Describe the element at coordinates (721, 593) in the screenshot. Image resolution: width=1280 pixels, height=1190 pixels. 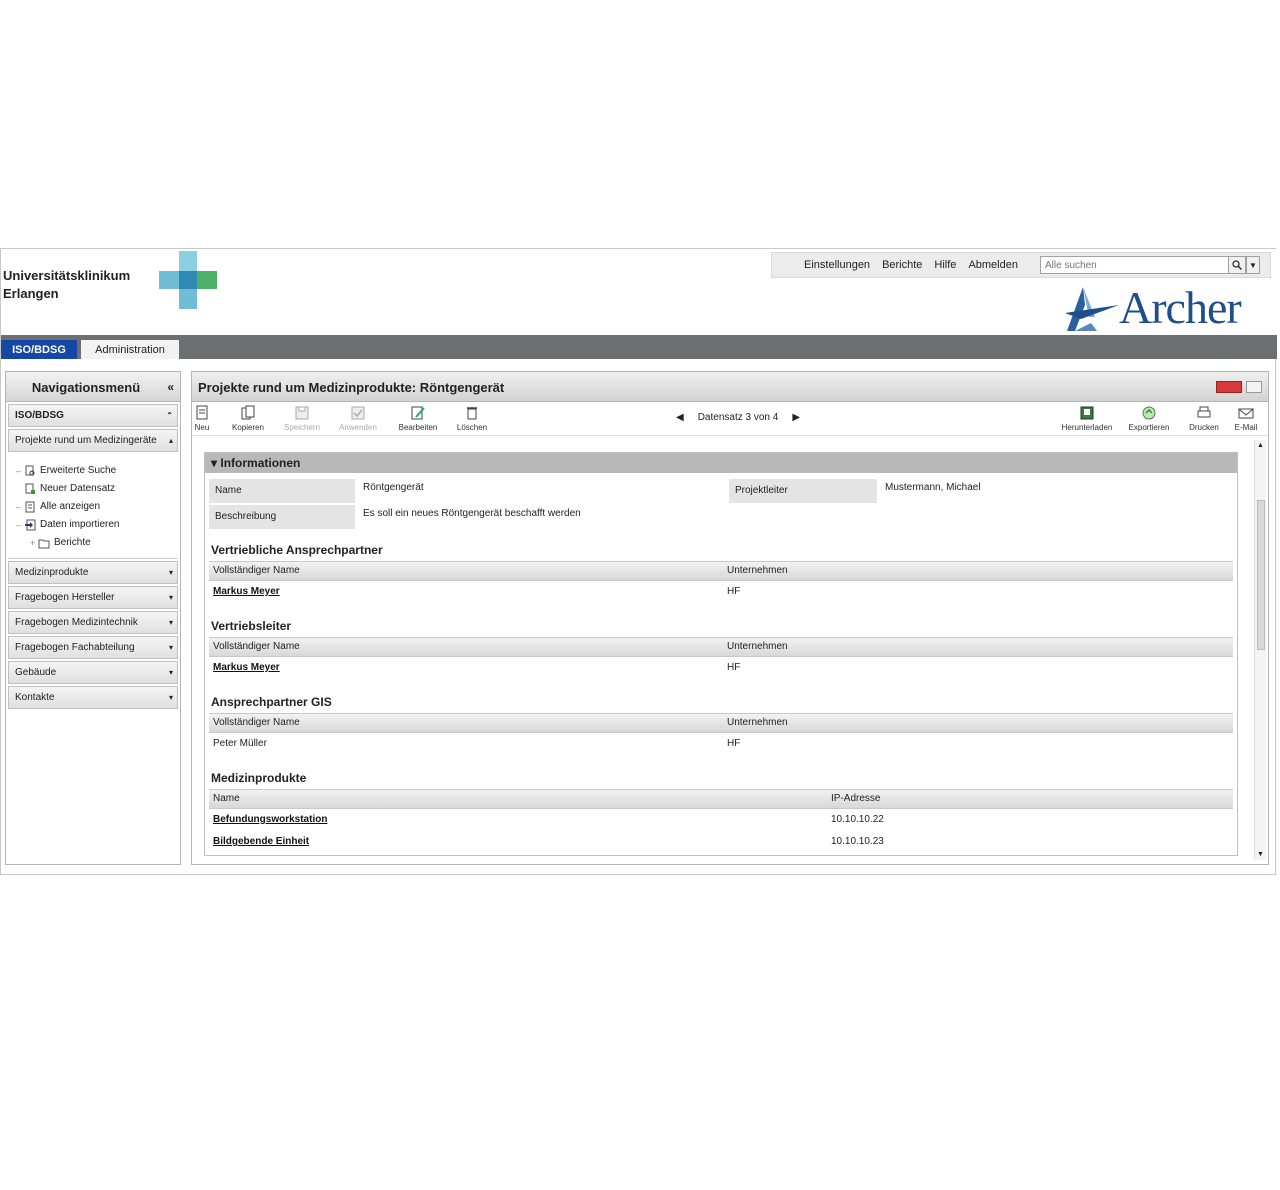
I see `table-row: Markus Meyer HF` at that location.